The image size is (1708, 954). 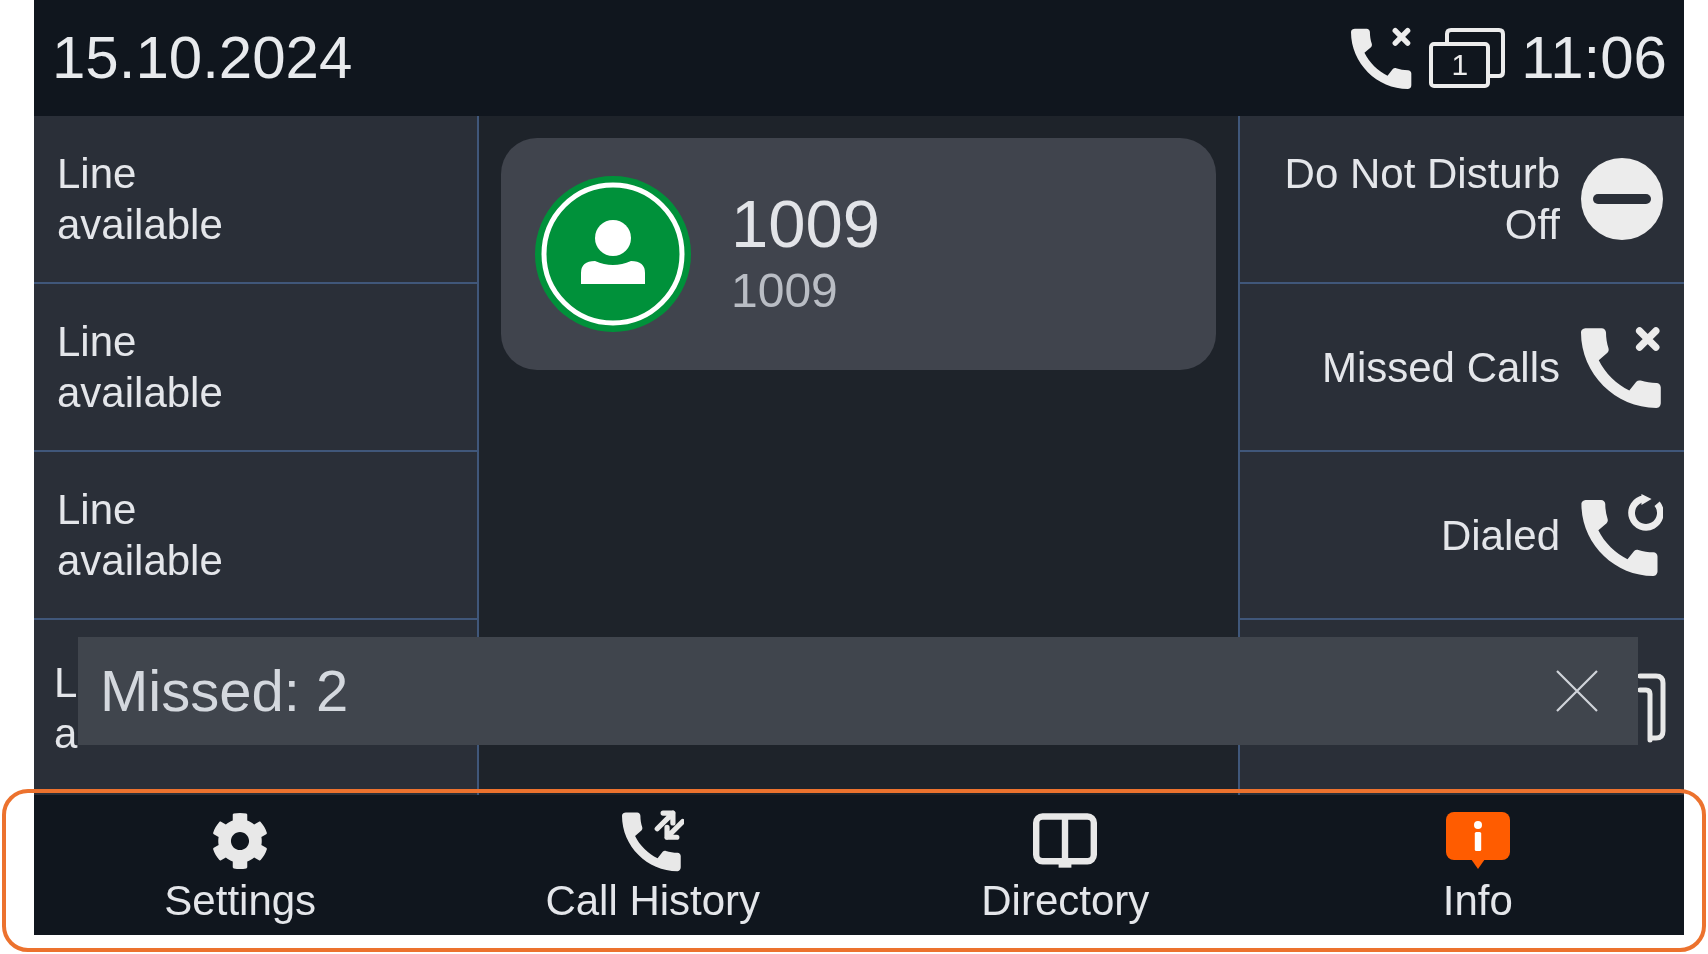 I want to click on softkey-button: Info, so click(x=1477, y=867).